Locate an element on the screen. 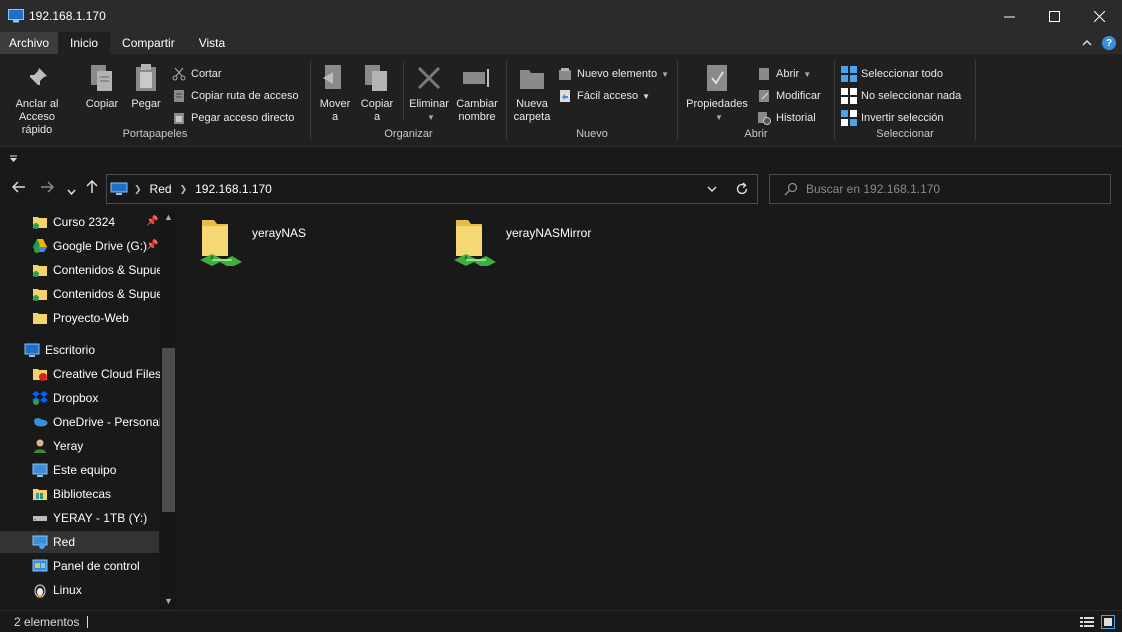  sidebar-item-linux: Linux is located at coordinates (57, 590).